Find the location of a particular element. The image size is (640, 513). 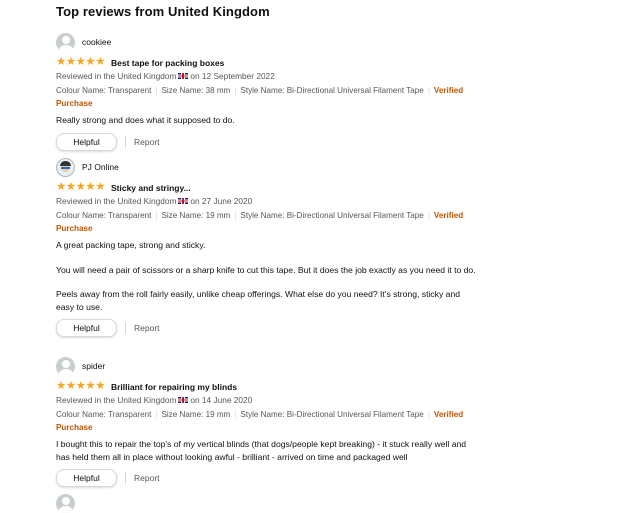

review-title-row: ★ ★ ★ ★ ★ Brilliant for repairing my blinds is located at coordinates (266, 386).